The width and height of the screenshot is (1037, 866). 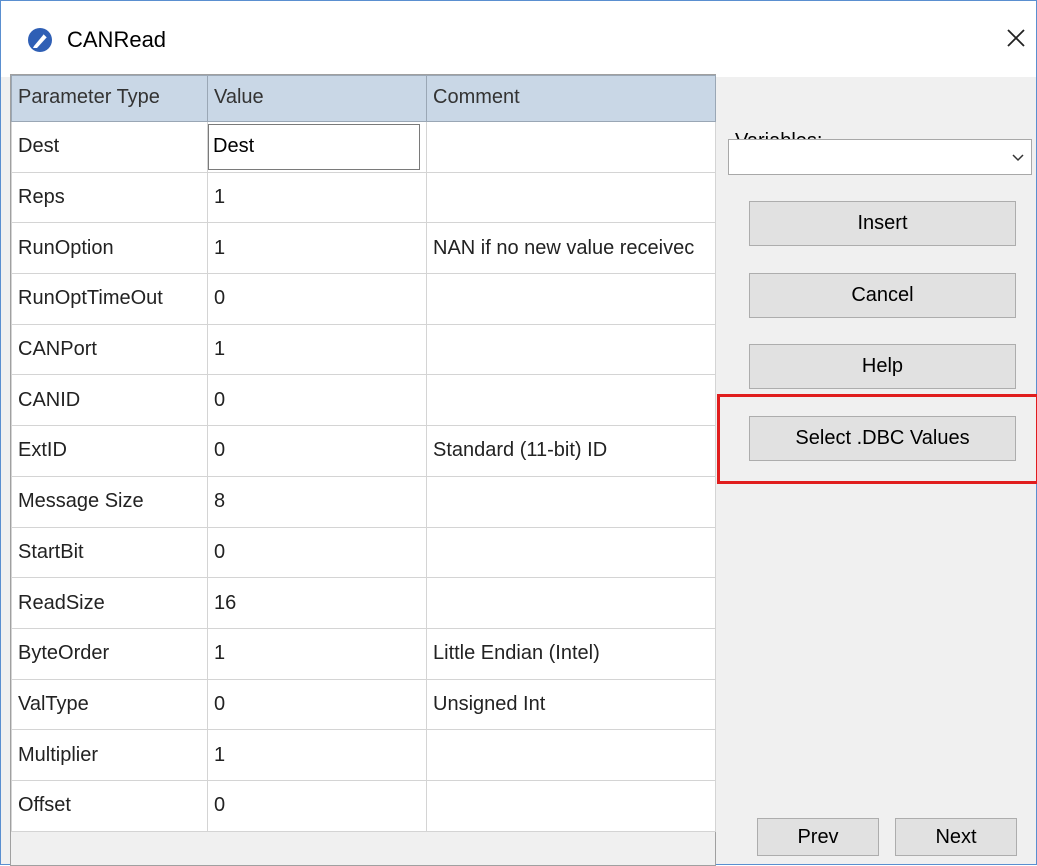 I want to click on cell-parameter-type: ReadSize, so click(x=109, y=603).